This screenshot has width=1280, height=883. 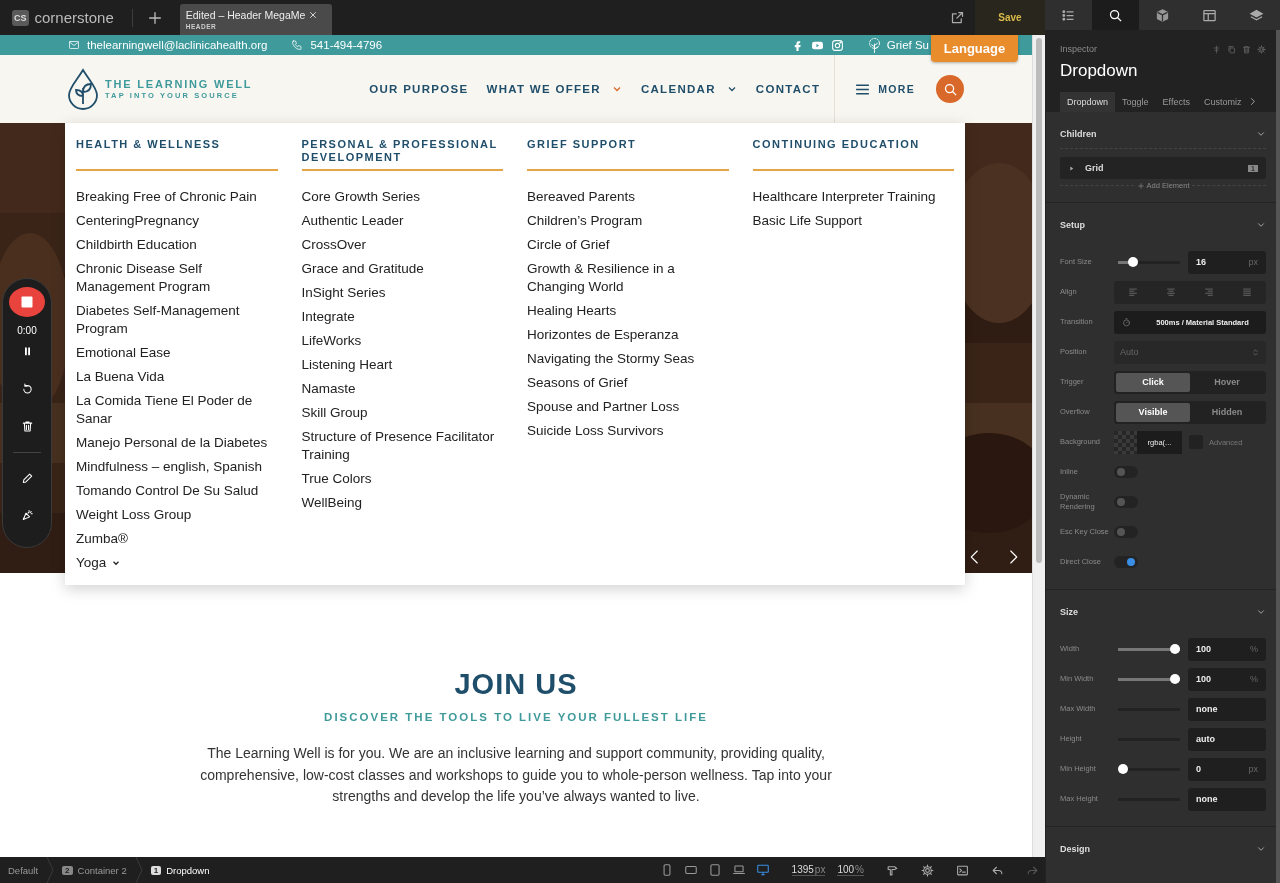 I want to click on segment-option: Hover, so click(x=1227, y=382).